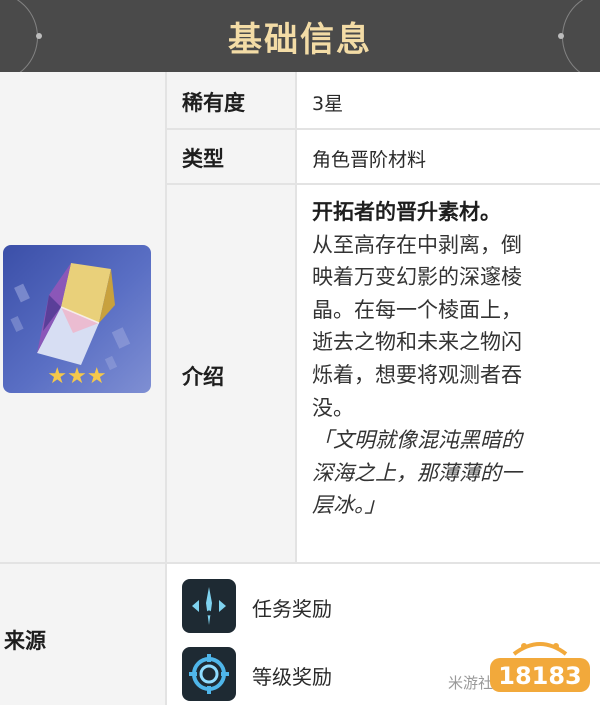 The height and width of the screenshot is (705, 600). What do you see at coordinates (328, 104) in the screenshot?
I see `rarity-value: 3星` at bounding box center [328, 104].